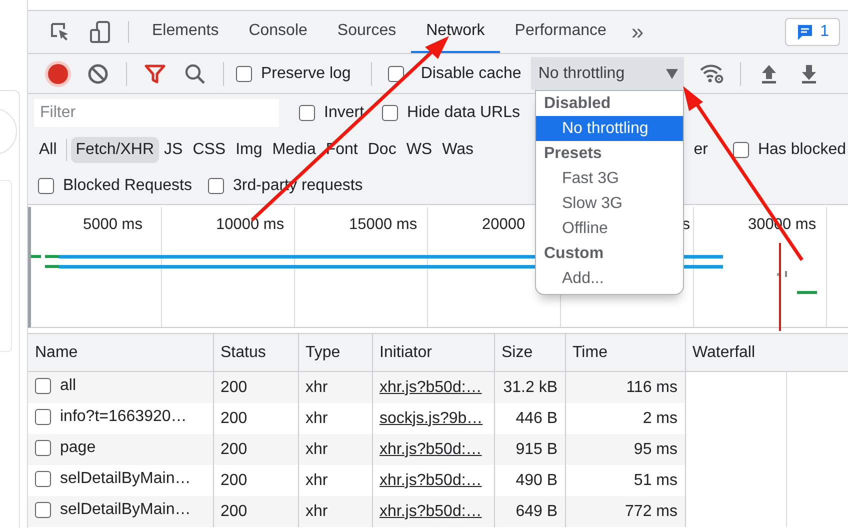 The height and width of the screenshot is (528, 848). Describe the element at coordinates (98, 73) in the screenshot. I see `block-icon` at that location.